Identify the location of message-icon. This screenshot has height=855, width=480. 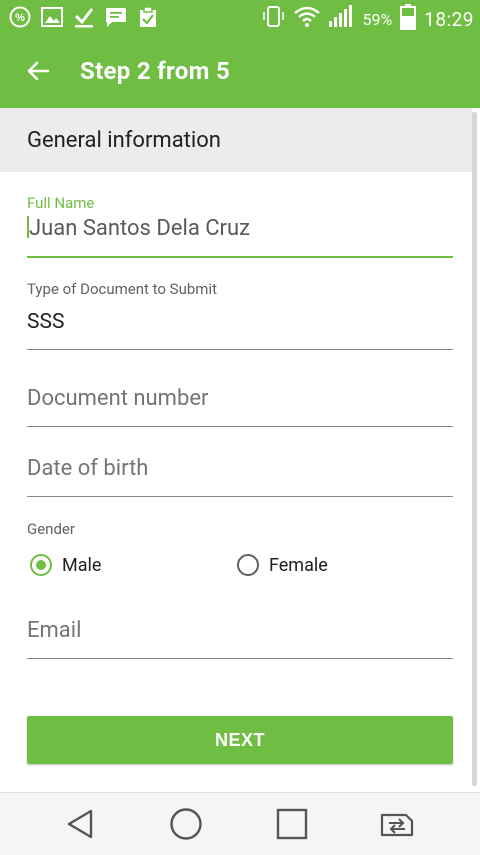
(116, 17).